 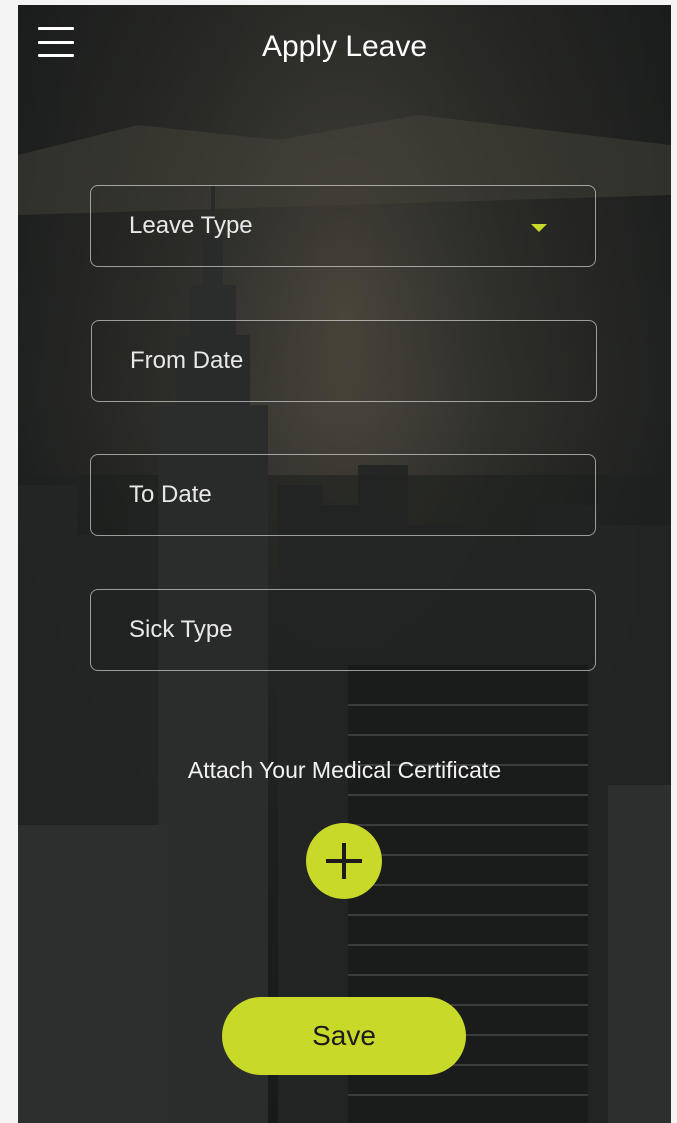 What do you see at coordinates (344, 770) in the screenshot?
I see `attach-certificate-label: Attach Your Medical Certificate` at bounding box center [344, 770].